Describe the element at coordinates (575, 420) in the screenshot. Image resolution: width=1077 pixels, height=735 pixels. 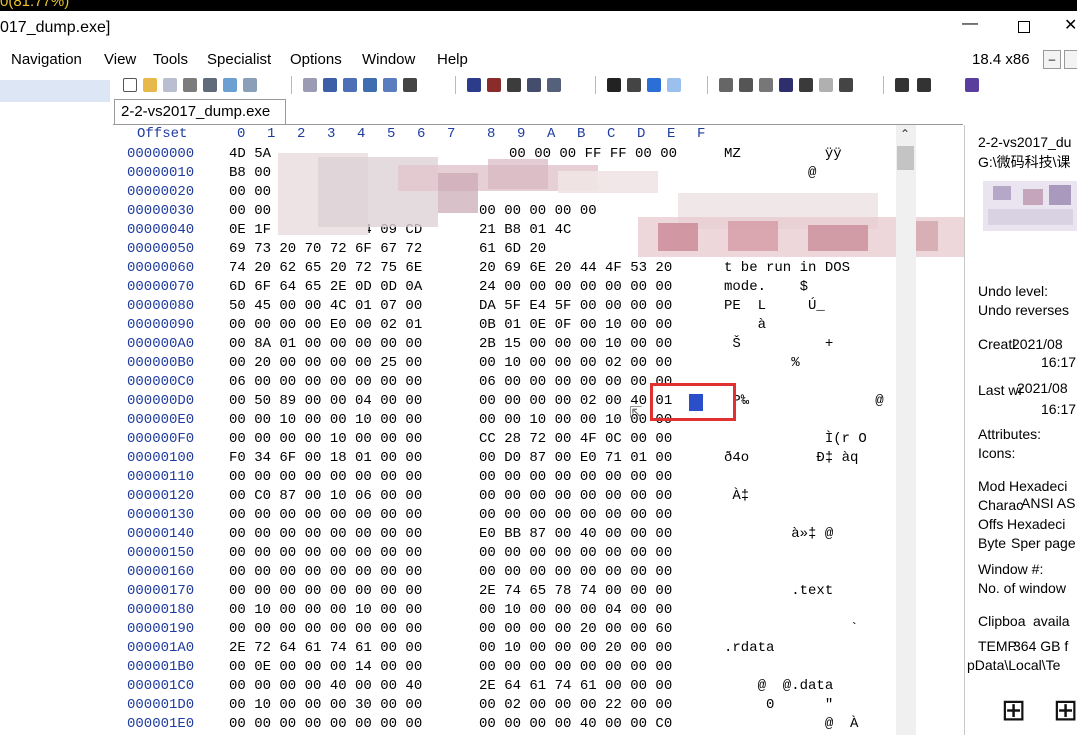
I see `row-bytes-right: 00 00 10 00 00 10 00 00` at that location.